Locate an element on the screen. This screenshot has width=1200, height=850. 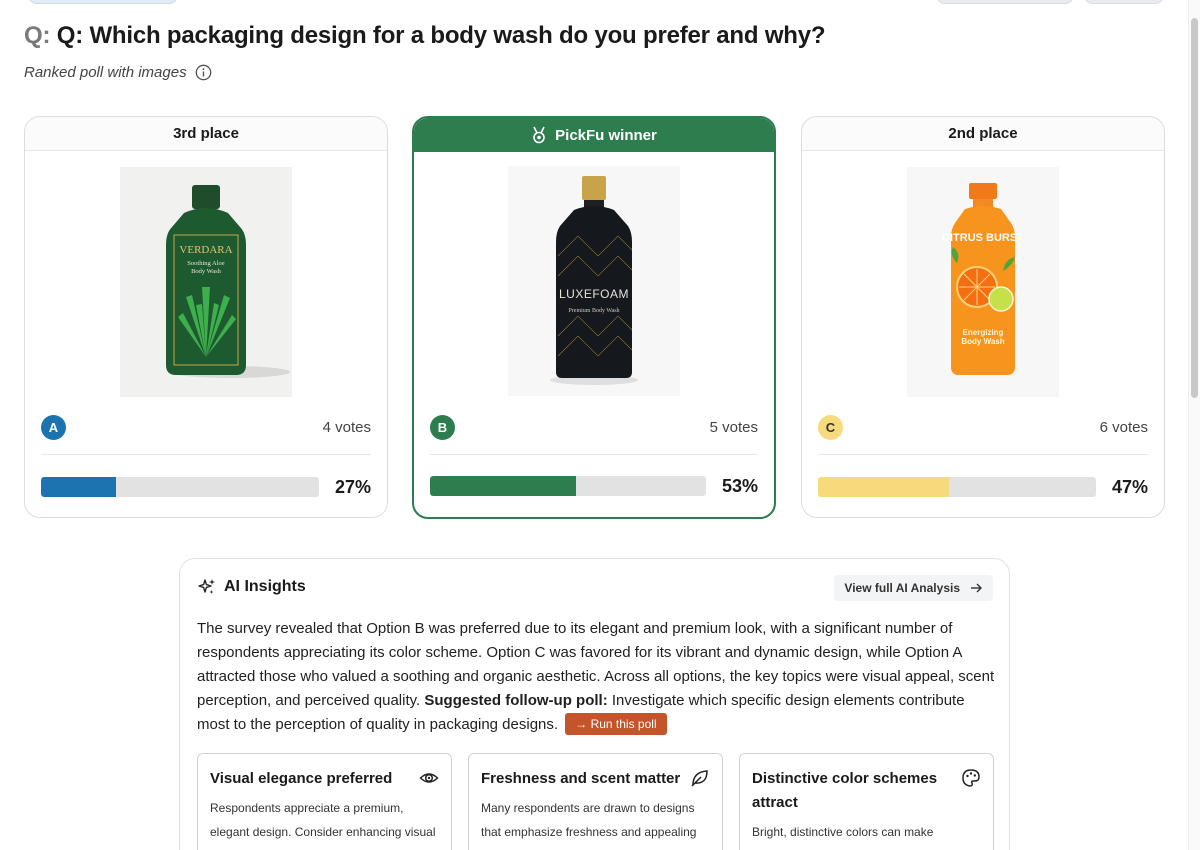
followup-label: Suggested follow-up poll: is located at coordinates (516, 700).